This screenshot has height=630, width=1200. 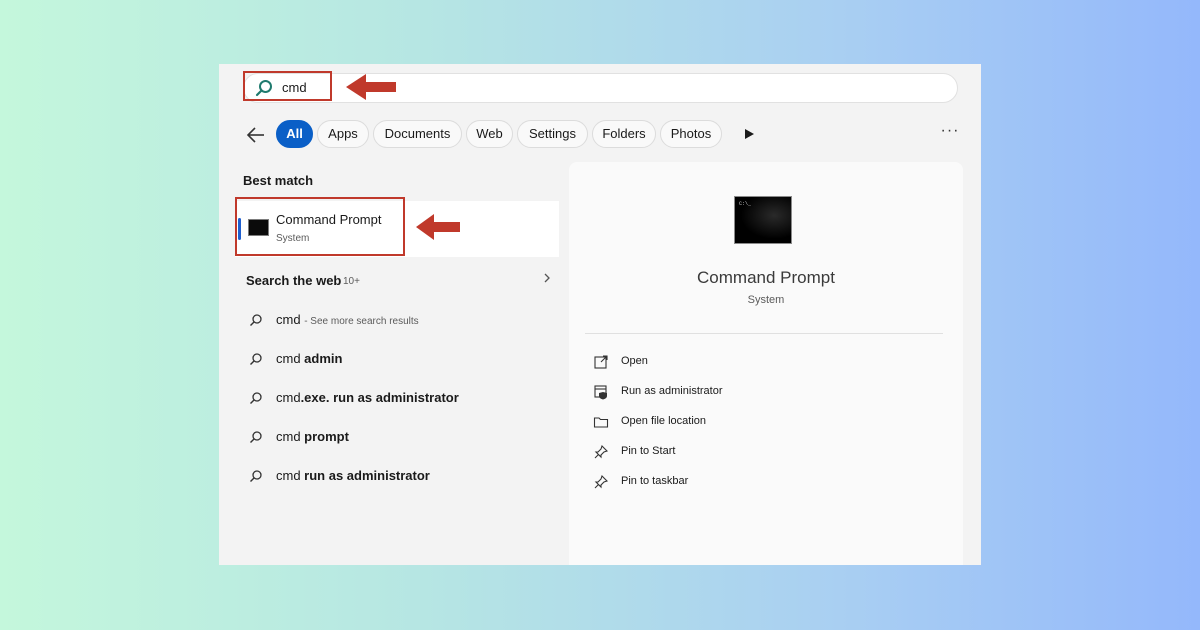 I want to click on svg-text: C:\_, so click(x=745, y=204).